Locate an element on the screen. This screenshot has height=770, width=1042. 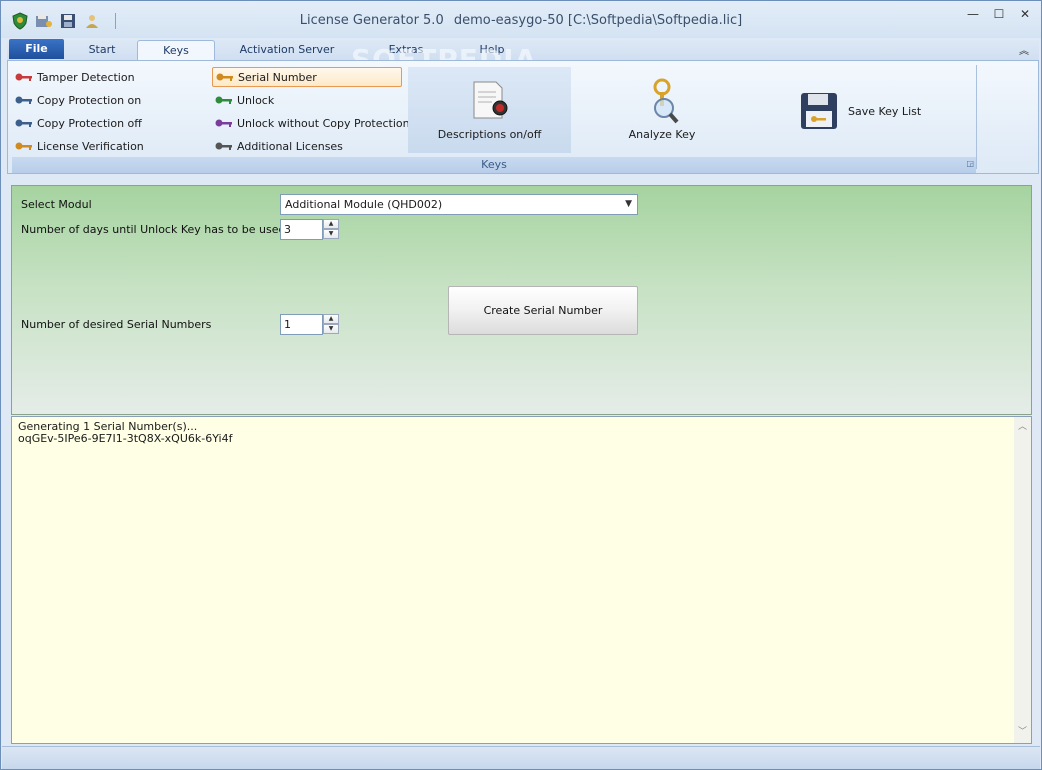
maximize-icon: ☐ is located at coordinates (999, 14).